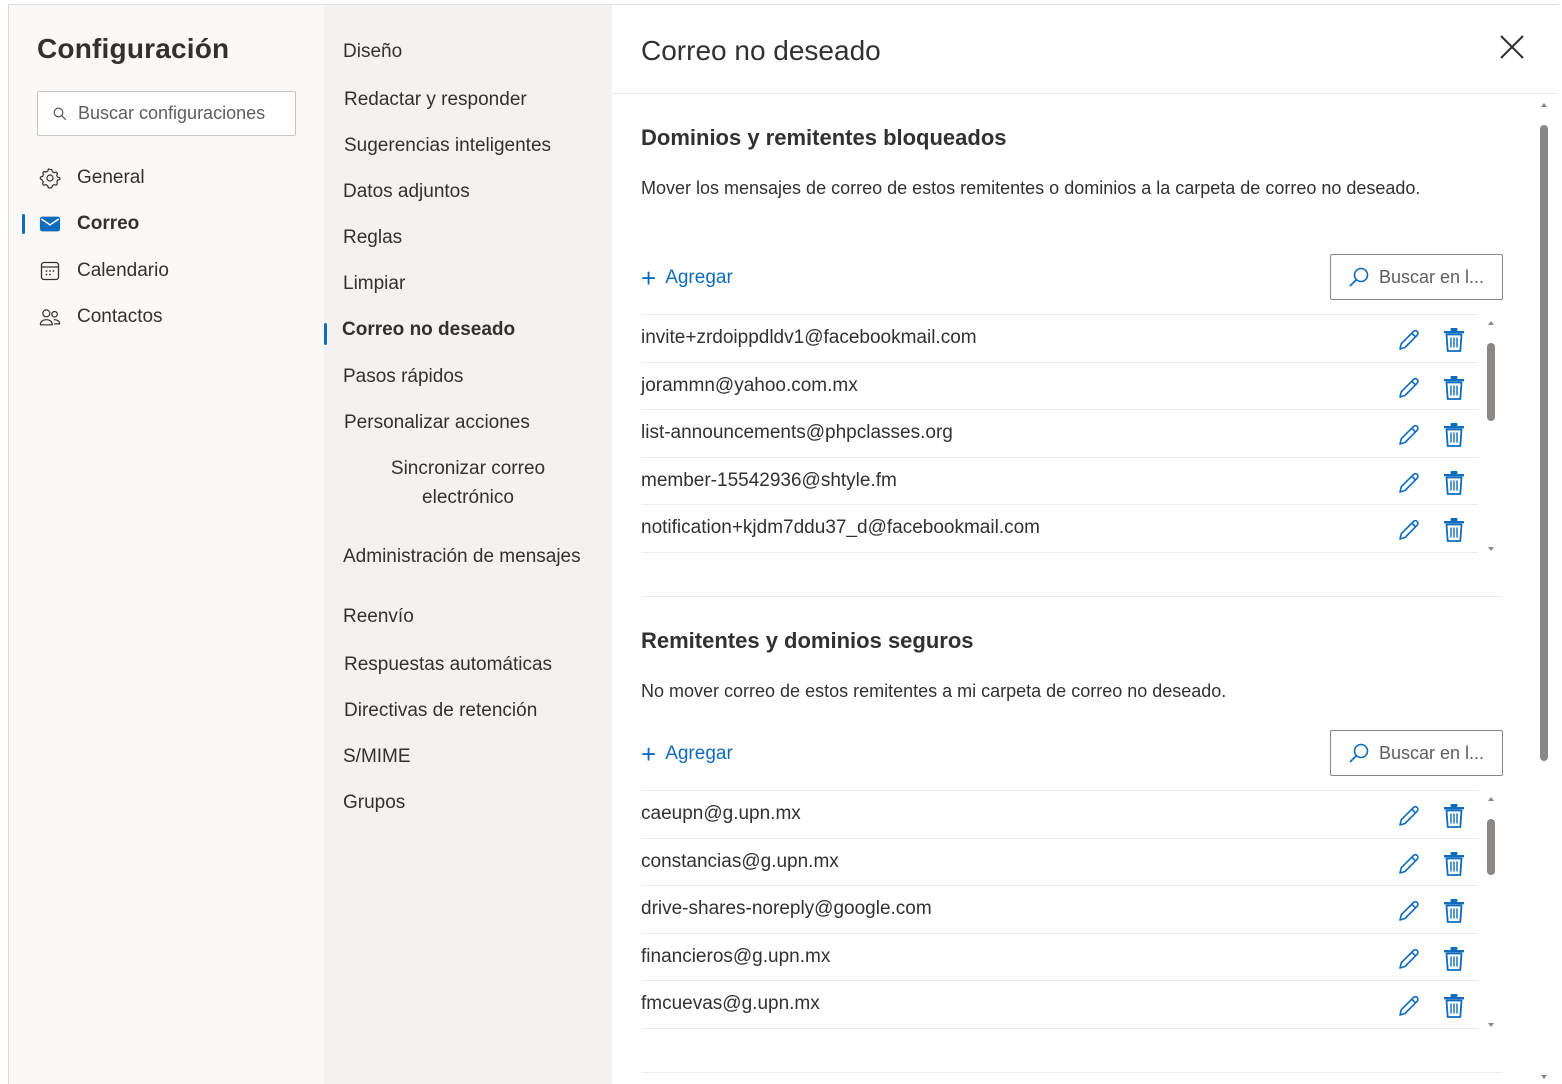  Describe the element at coordinates (166, 271) in the screenshot. I see `nav-item-calendar: Calendario` at that location.